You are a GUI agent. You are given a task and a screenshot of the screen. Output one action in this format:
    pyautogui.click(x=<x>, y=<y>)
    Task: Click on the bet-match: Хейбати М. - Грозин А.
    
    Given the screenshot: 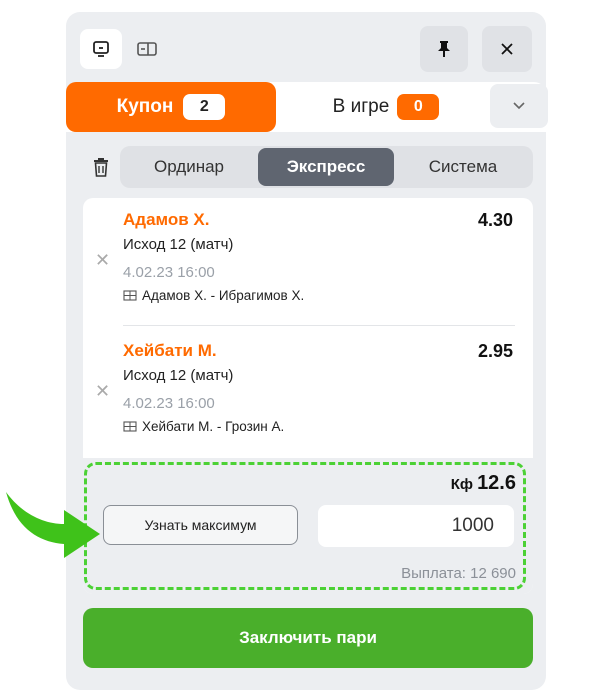 What is the action you would take?
    pyautogui.click(x=203, y=426)
    